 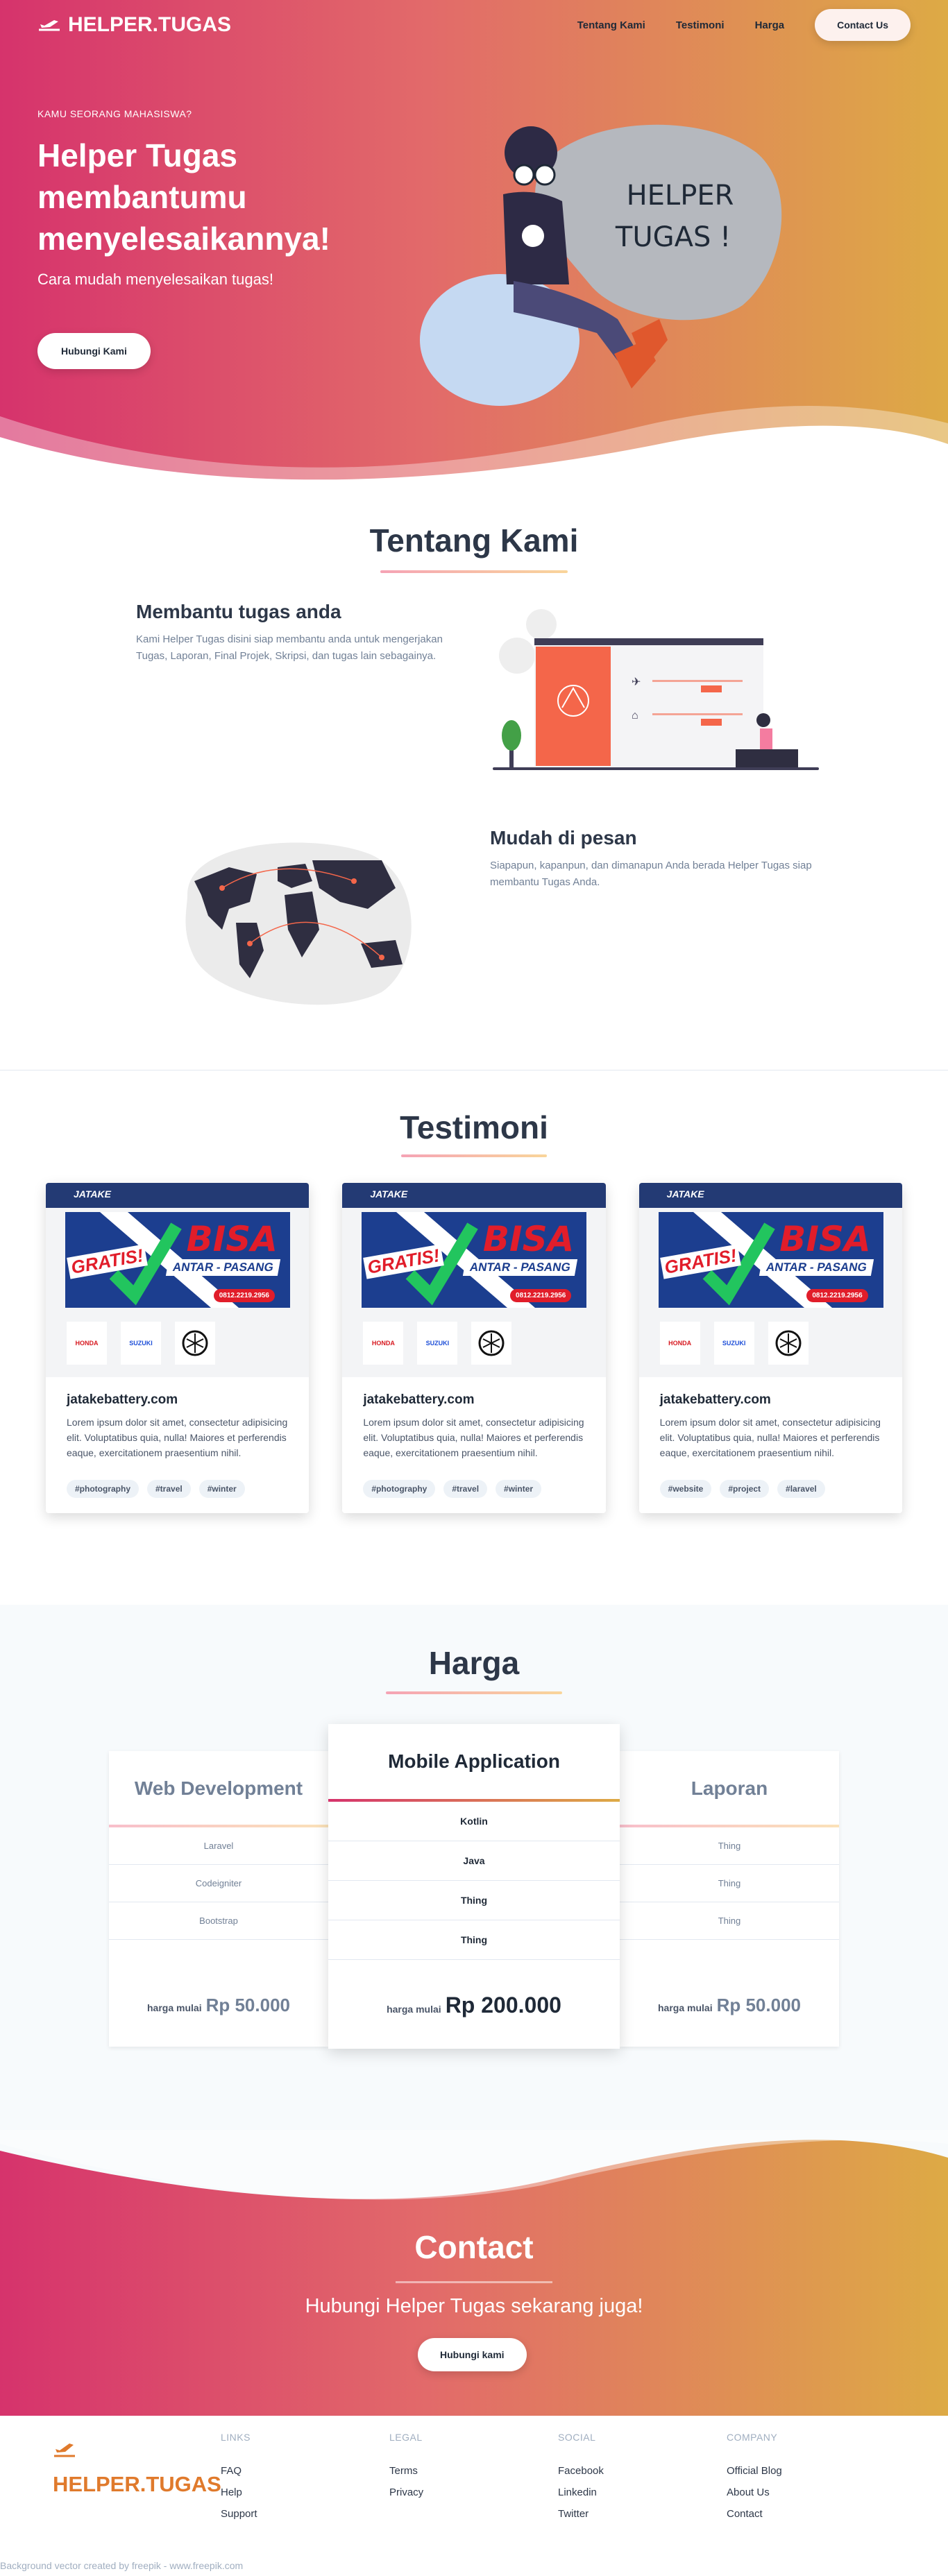 What do you see at coordinates (218, 1788) in the screenshot?
I see `plan-name: Web Development` at bounding box center [218, 1788].